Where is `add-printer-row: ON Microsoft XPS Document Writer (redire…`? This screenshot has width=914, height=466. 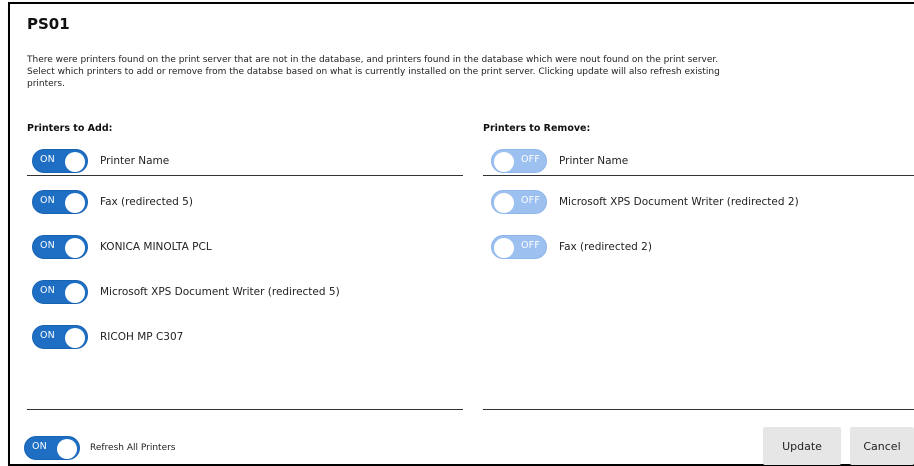 add-printer-row: ON Microsoft XPS Document Writer (redire… is located at coordinates (186, 292).